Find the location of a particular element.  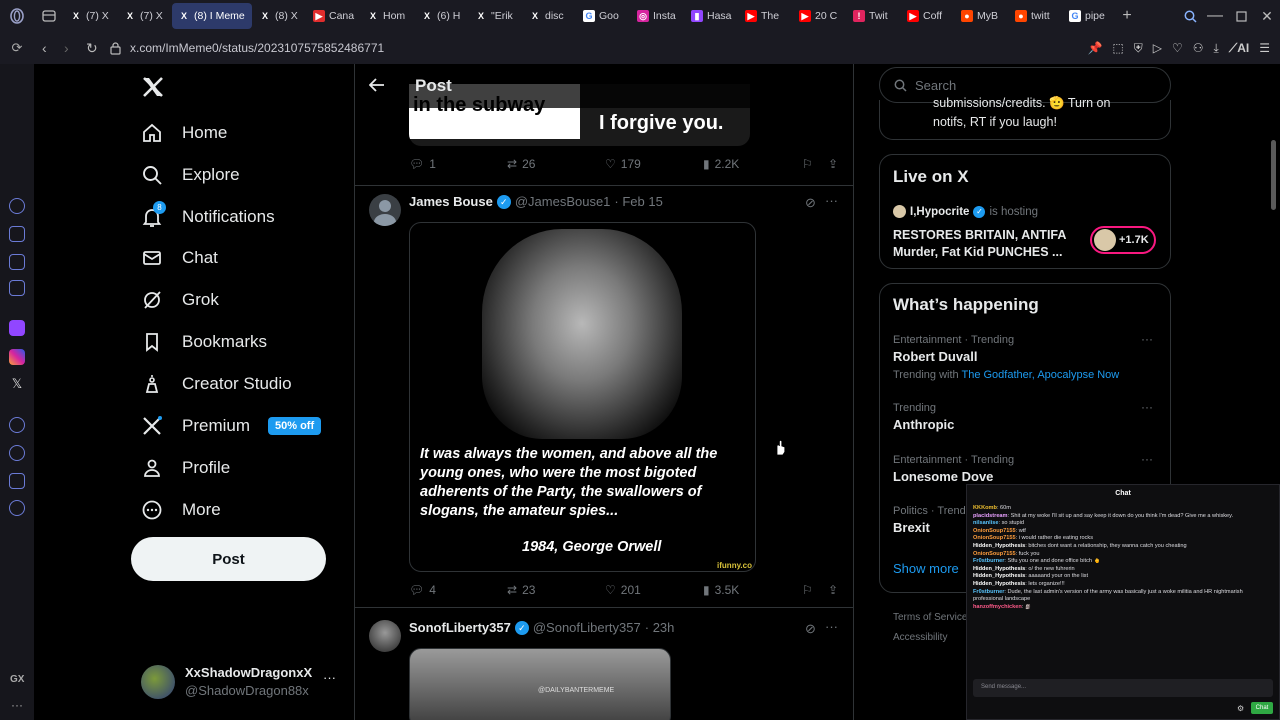

reply-button: 💬︎ 1 is located at coordinates (422, 164).